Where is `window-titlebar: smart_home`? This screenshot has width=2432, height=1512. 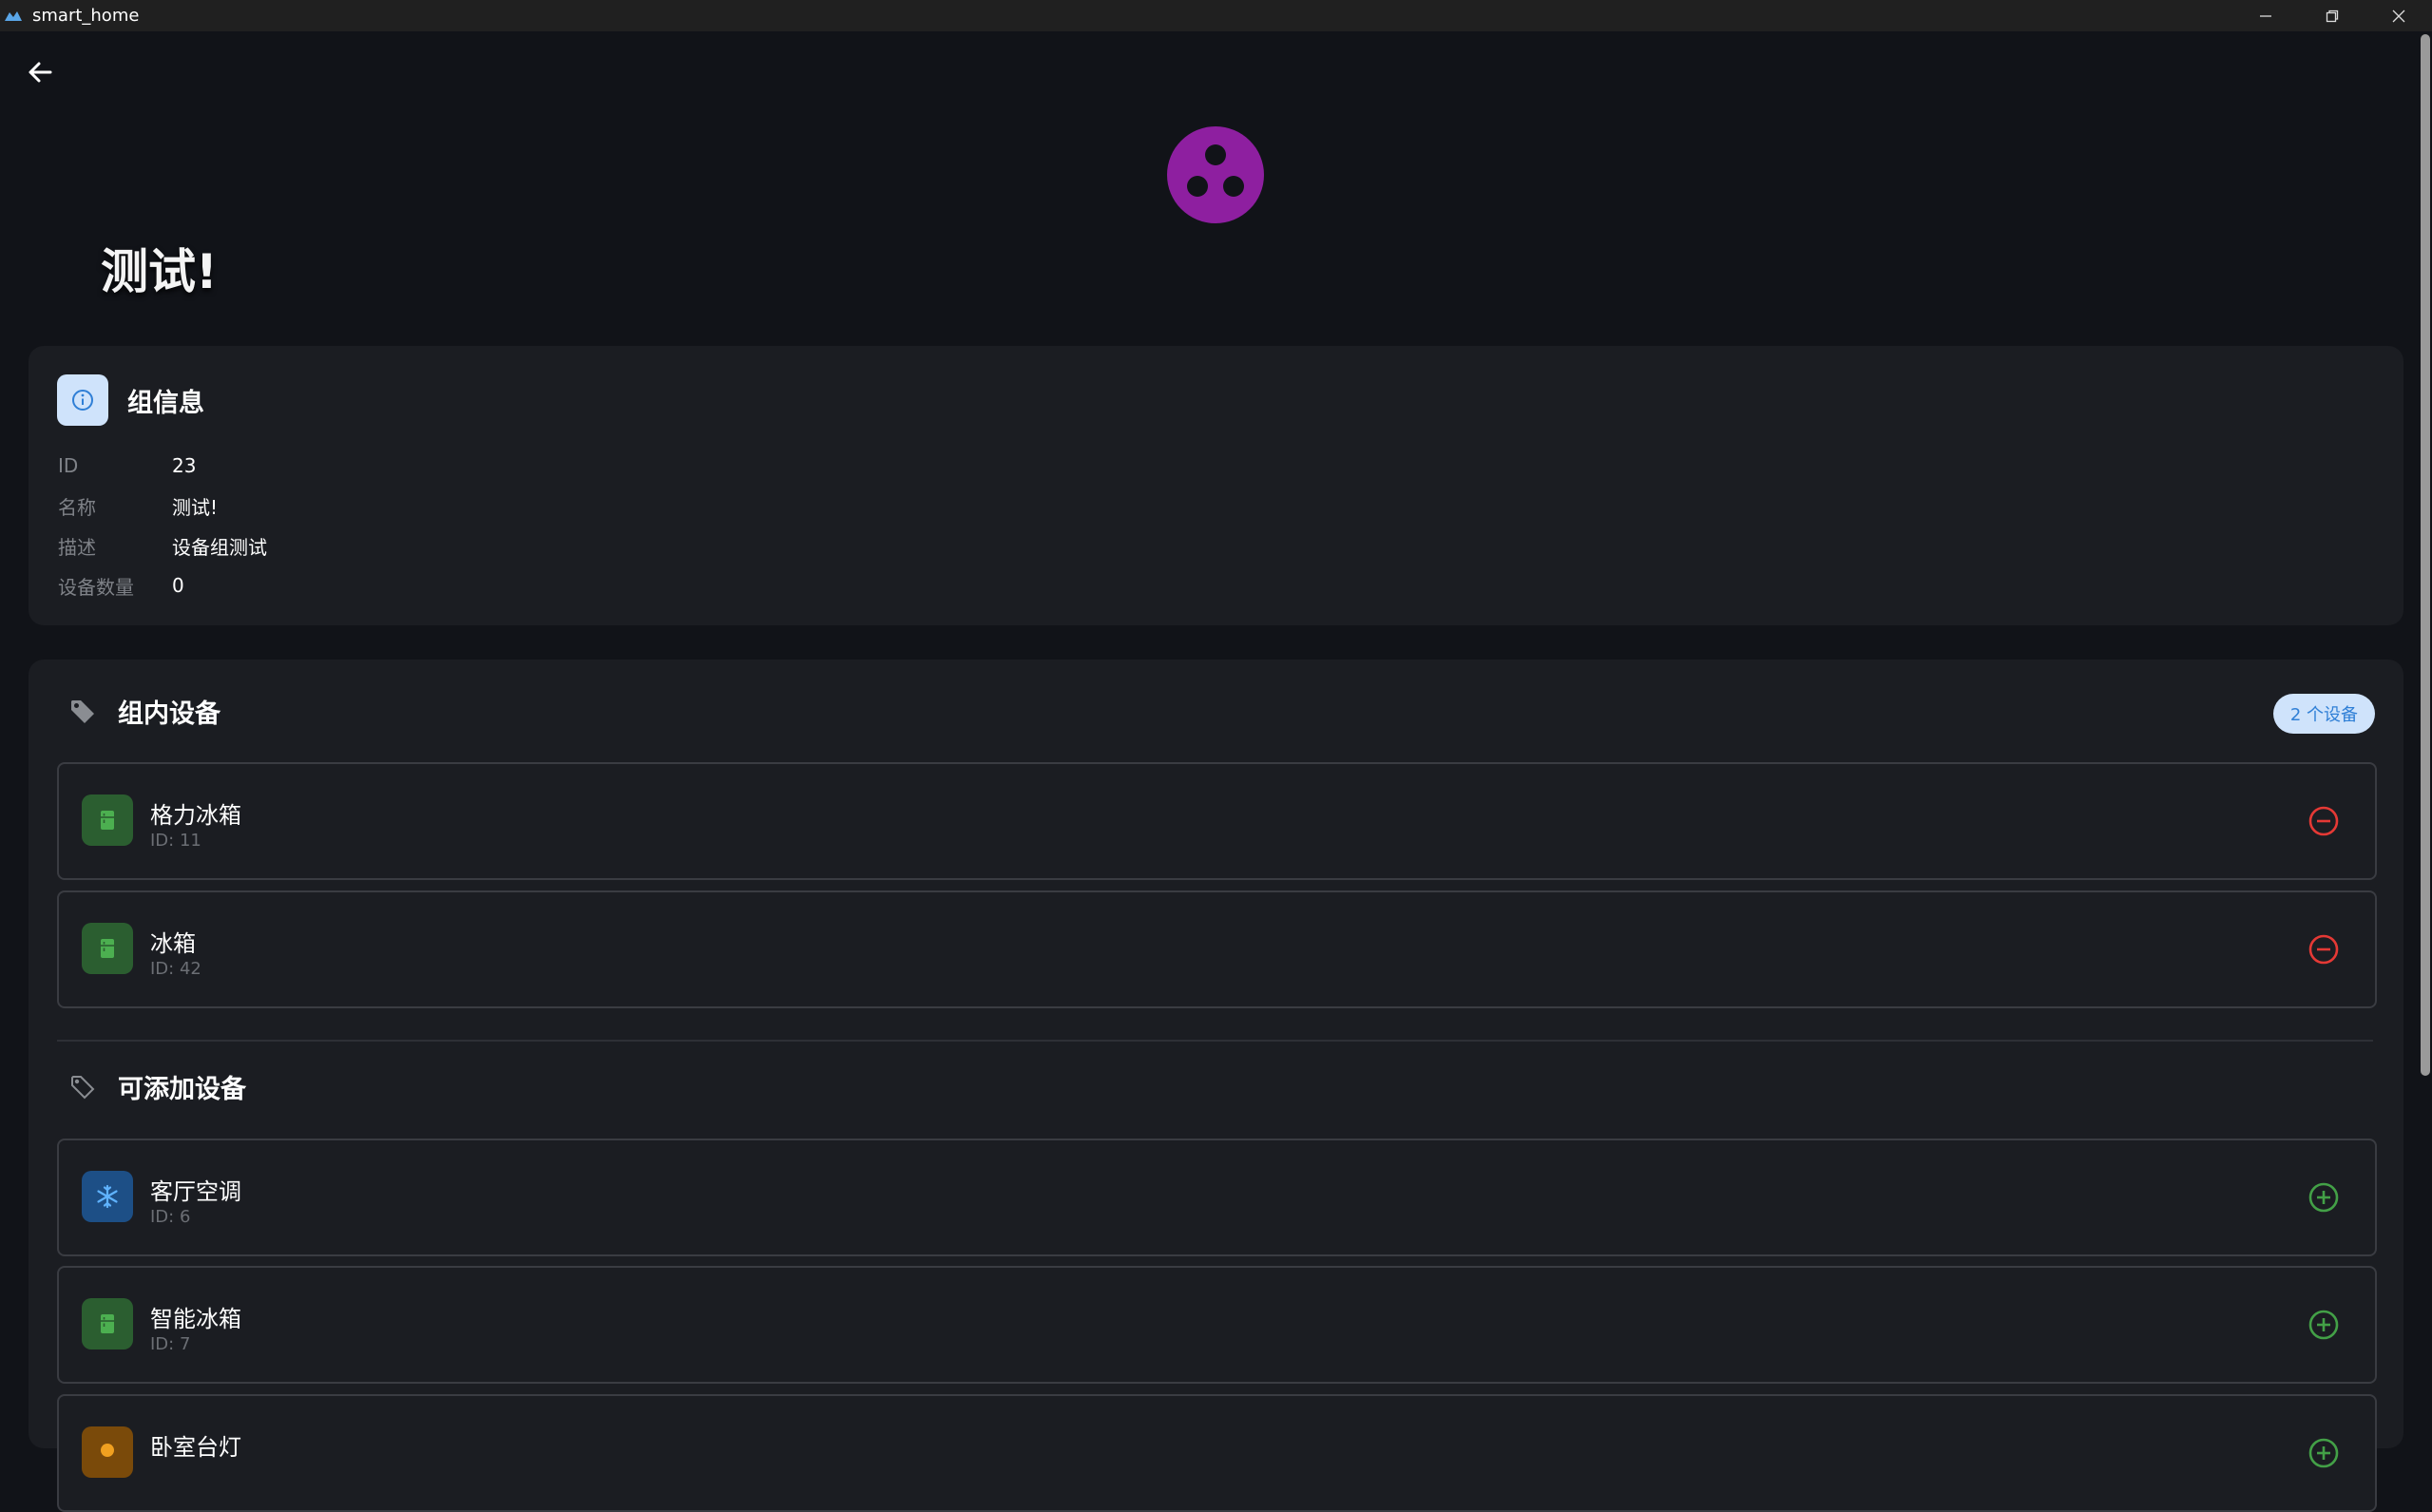
window-titlebar: smart_home is located at coordinates (1216, 15).